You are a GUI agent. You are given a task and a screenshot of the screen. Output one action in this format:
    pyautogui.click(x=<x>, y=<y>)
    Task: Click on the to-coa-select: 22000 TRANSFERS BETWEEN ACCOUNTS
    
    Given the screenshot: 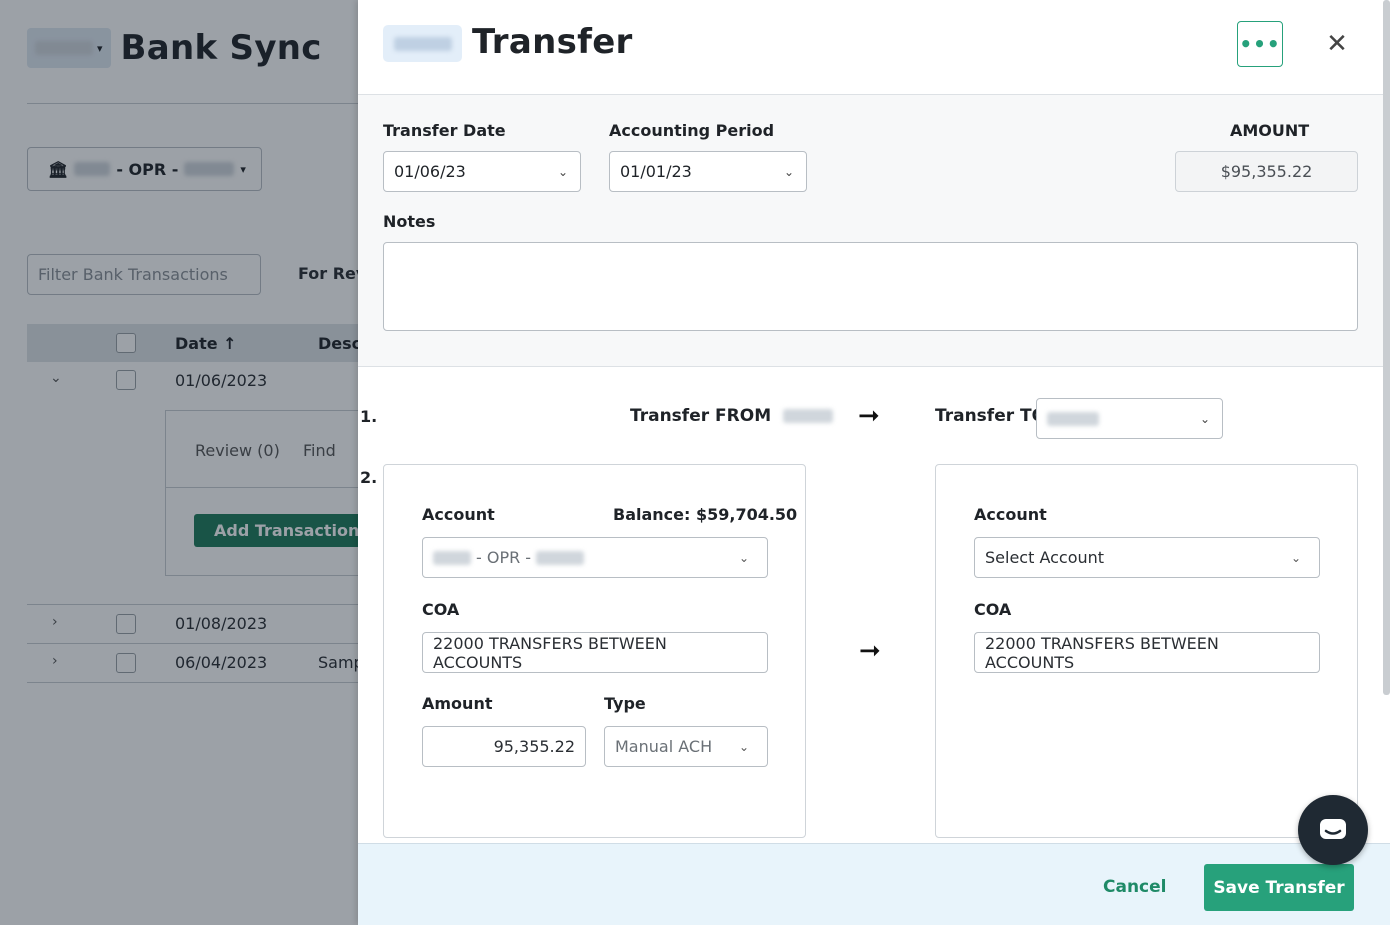 What is the action you would take?
    pyautogui.click(x=1147, y=652)
    